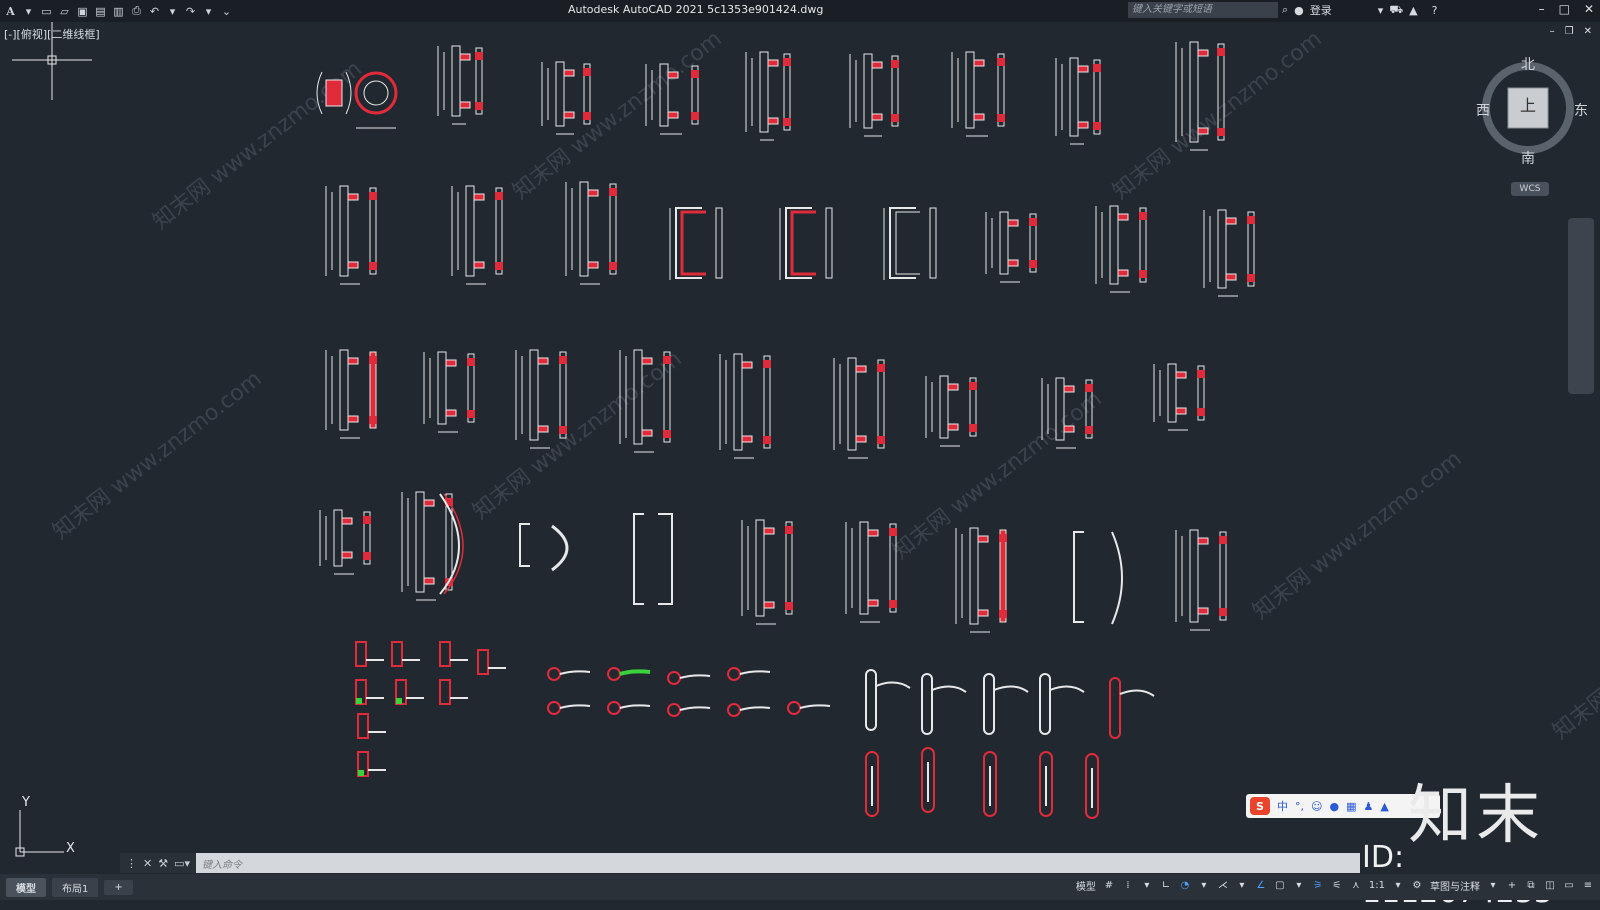 The image size is (1600, 910). Describe the element at coordinates (1203, 10) in the screenshot. I see `search-input: 键入关键字或短语` at that location.